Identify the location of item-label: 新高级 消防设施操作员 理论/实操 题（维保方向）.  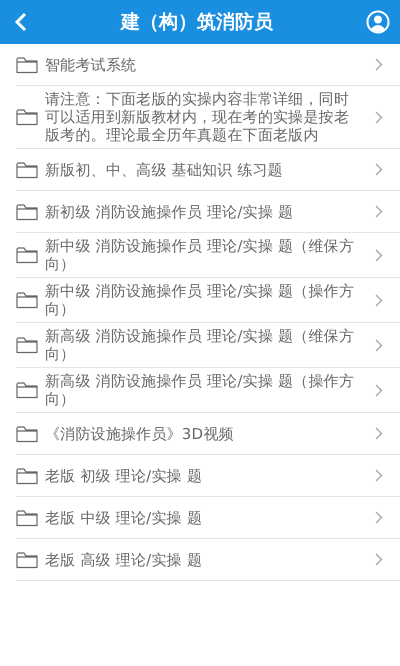
(200, 345).